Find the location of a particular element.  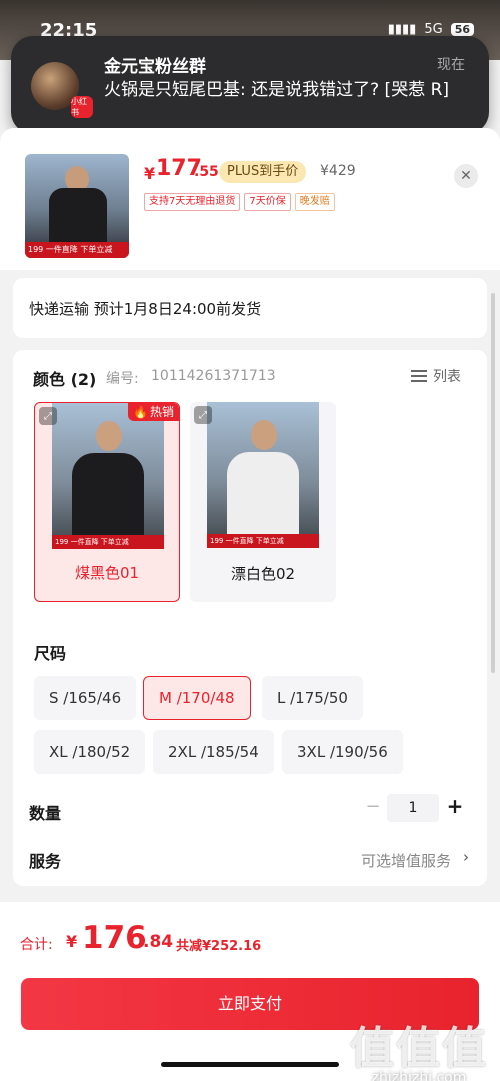

notification-body: 火锅是只短尾巴基: 还是说我错过了? [哭惹 R] is located at coordinates (277, 90).